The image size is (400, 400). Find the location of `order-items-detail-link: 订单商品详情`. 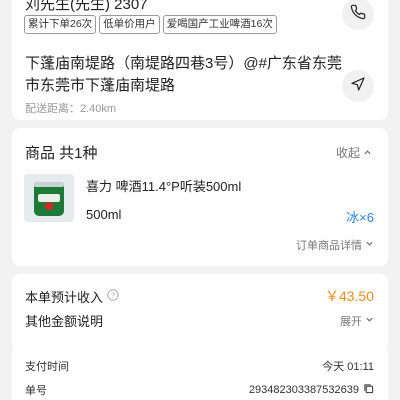

order-items-detail-link: 订单商品详情 is located at coordinates (335, 245).